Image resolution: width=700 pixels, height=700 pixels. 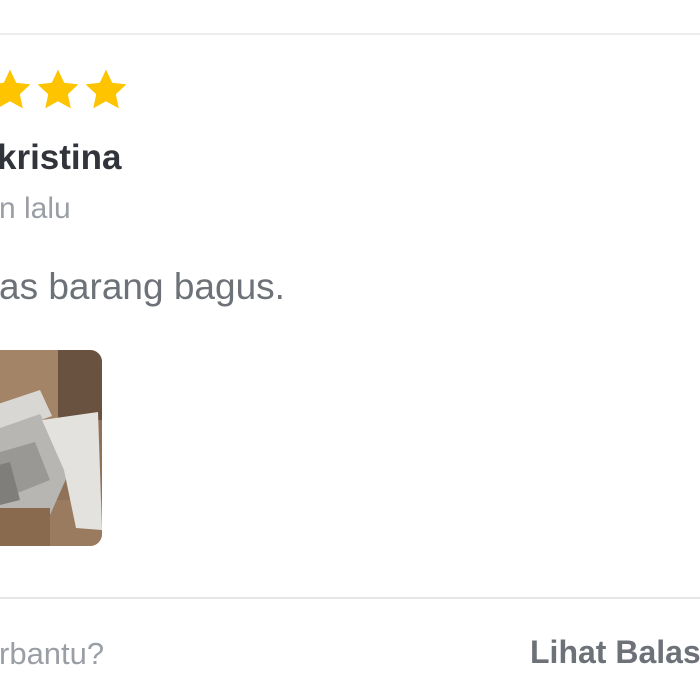 I want to click on review-text: as barang bagus., so click(x=142, y=286).